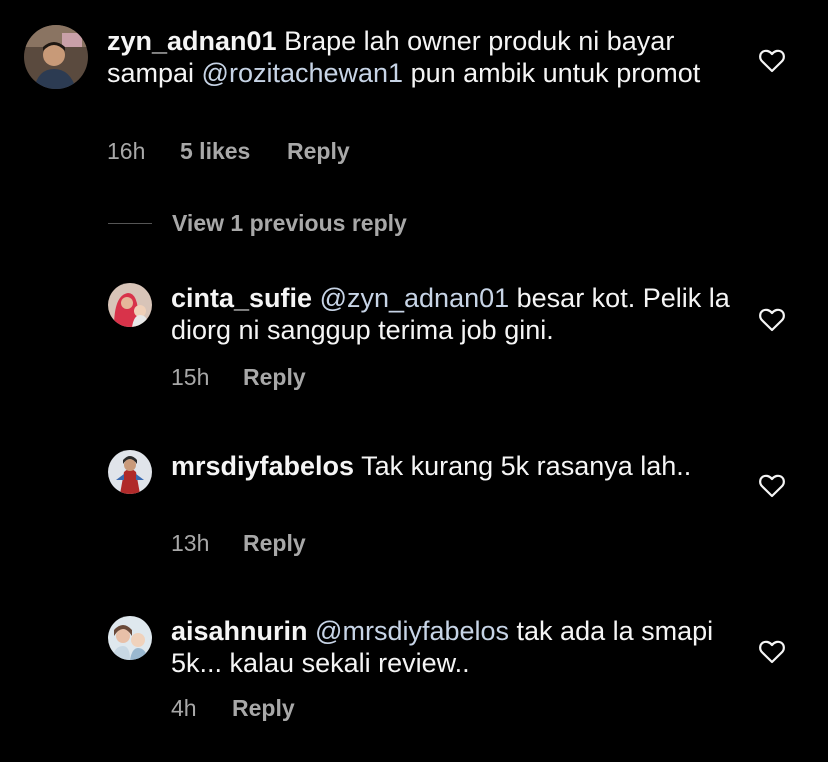  I want to click on view-previous-replies: View 1 previous reply, so click(257, 223).